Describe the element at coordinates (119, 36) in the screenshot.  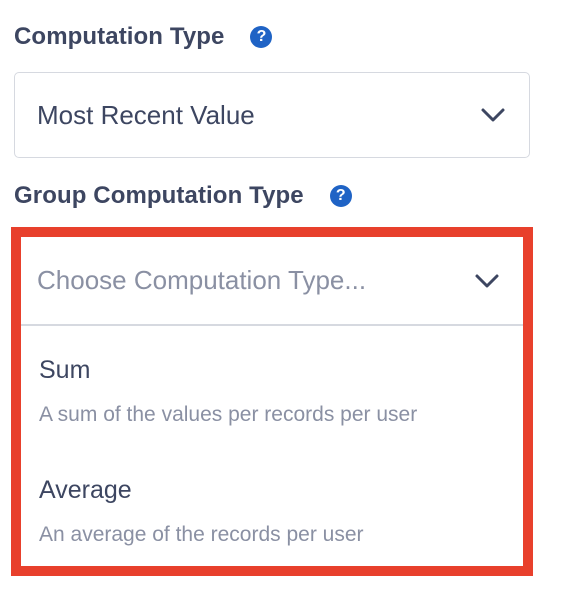
I see `computation-type-label: Computation Type` at that location.